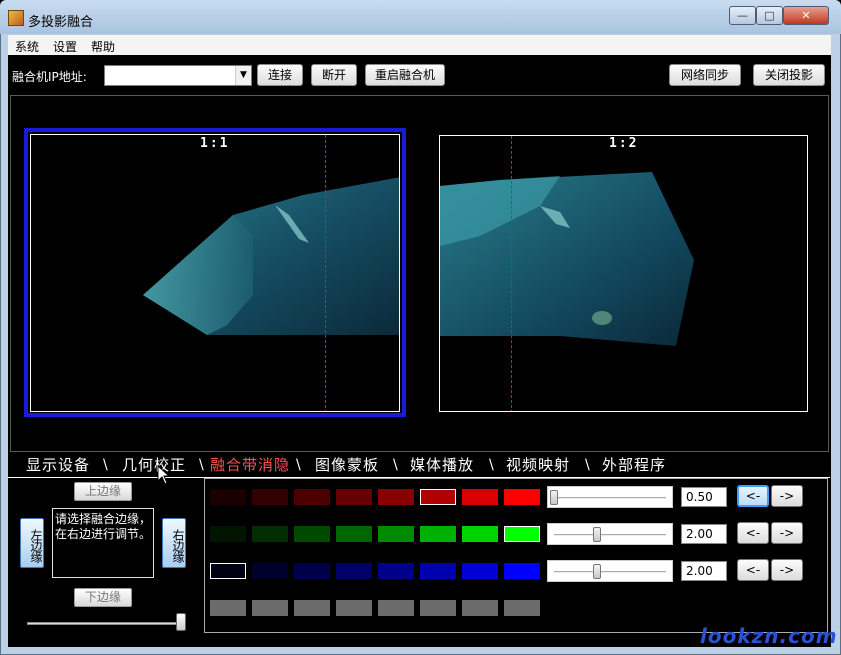 The height and width of the screenshot is (655, 841). I want to click on close-projection-button: 关闭投影, so click(789, 75).